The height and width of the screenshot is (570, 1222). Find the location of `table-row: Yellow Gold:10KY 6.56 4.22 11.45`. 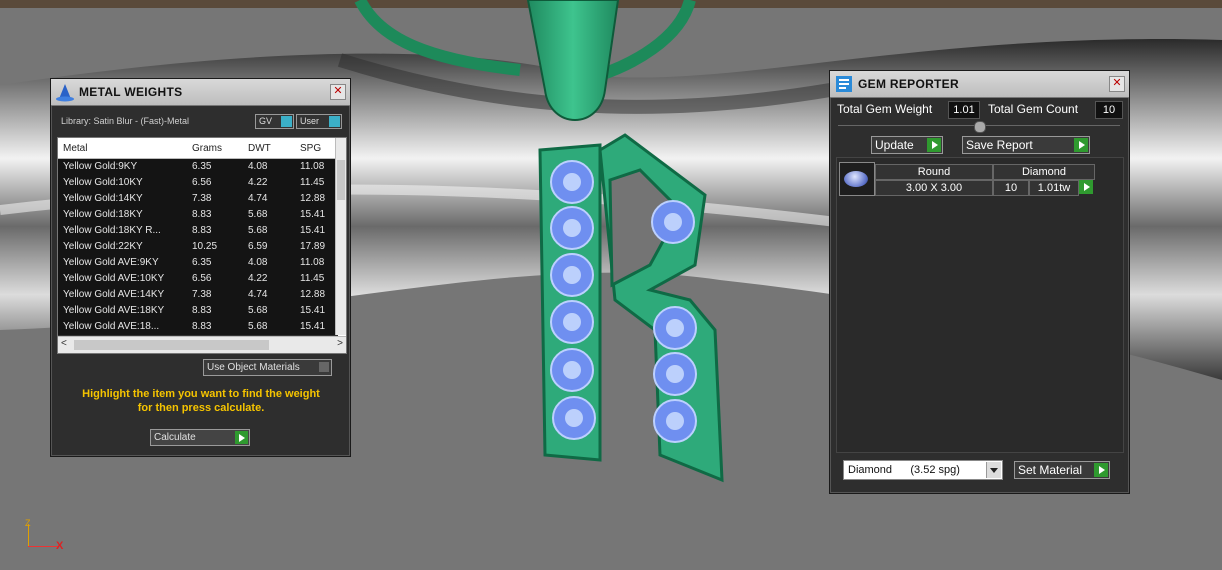

table-row: Yellow Gold:10KY 6.56 4.22 11.45 is located at coordinates (198, 183).